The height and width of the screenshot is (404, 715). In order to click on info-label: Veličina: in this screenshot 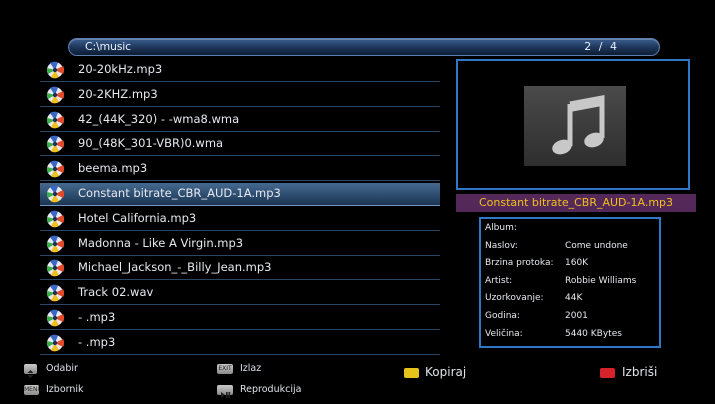, I will do `click(504, 333)`.